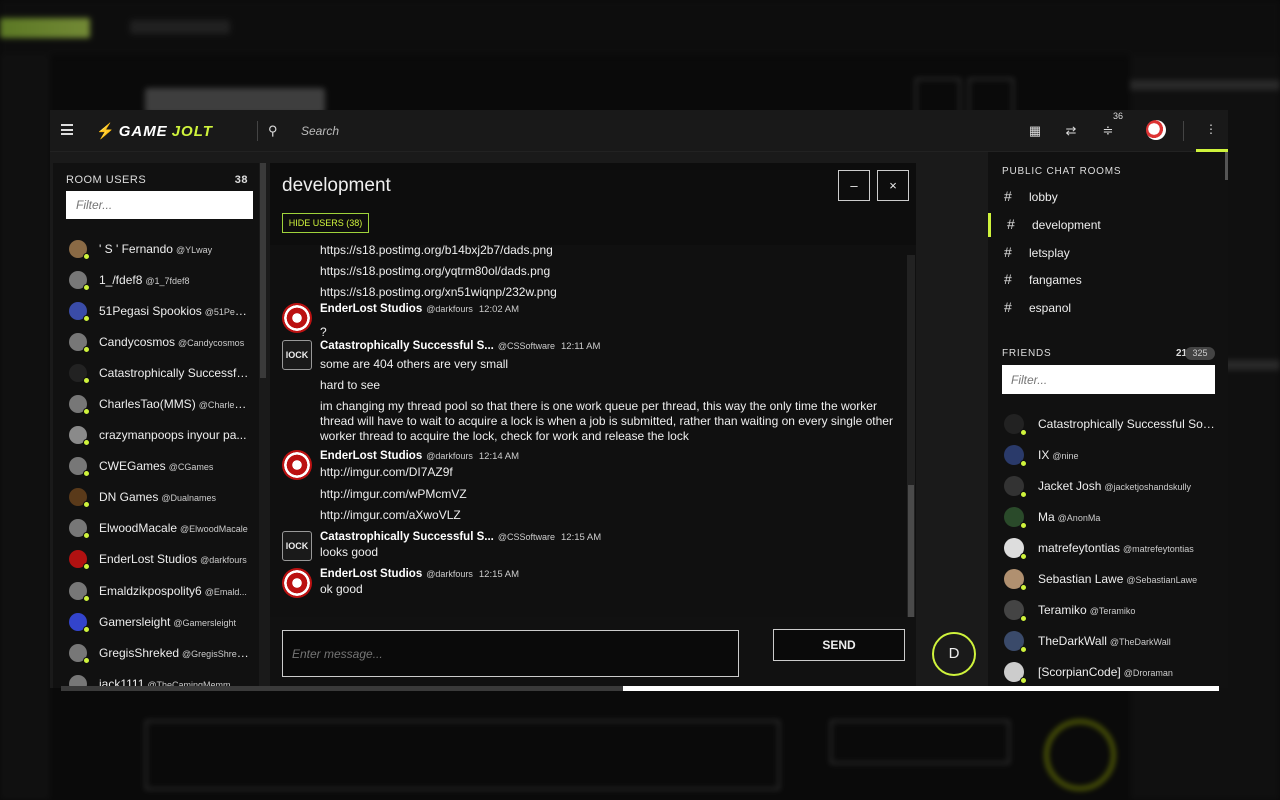  Describe the element at coordinates (320, 131) in the screenshot. I see `search-input: Search` at that location.